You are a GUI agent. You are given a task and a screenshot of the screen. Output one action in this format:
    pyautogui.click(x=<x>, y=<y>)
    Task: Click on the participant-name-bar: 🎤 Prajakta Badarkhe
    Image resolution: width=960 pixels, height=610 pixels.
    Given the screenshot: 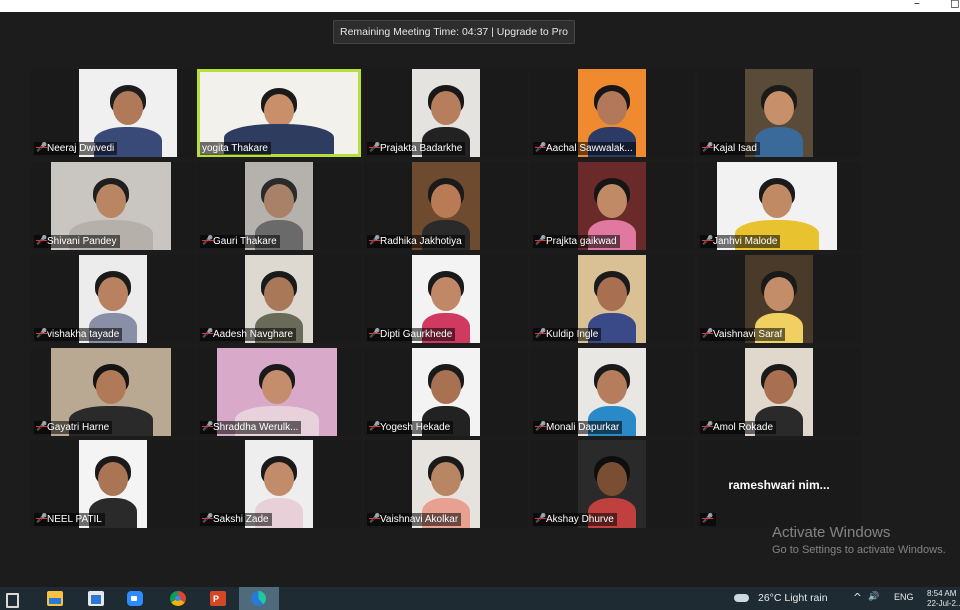 What is the action you would take?
    pyautogui.click(x=416, y=148)
    